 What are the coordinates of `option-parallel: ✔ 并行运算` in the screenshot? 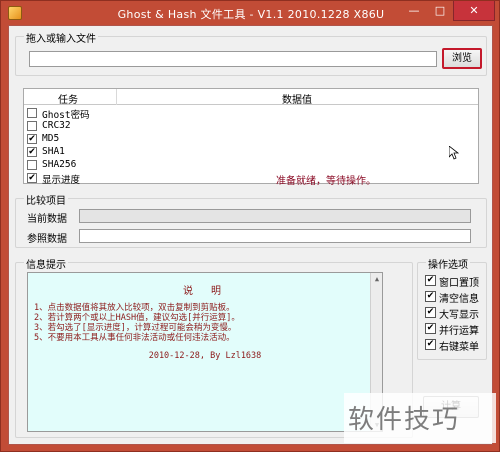 It's located at (458, 329).